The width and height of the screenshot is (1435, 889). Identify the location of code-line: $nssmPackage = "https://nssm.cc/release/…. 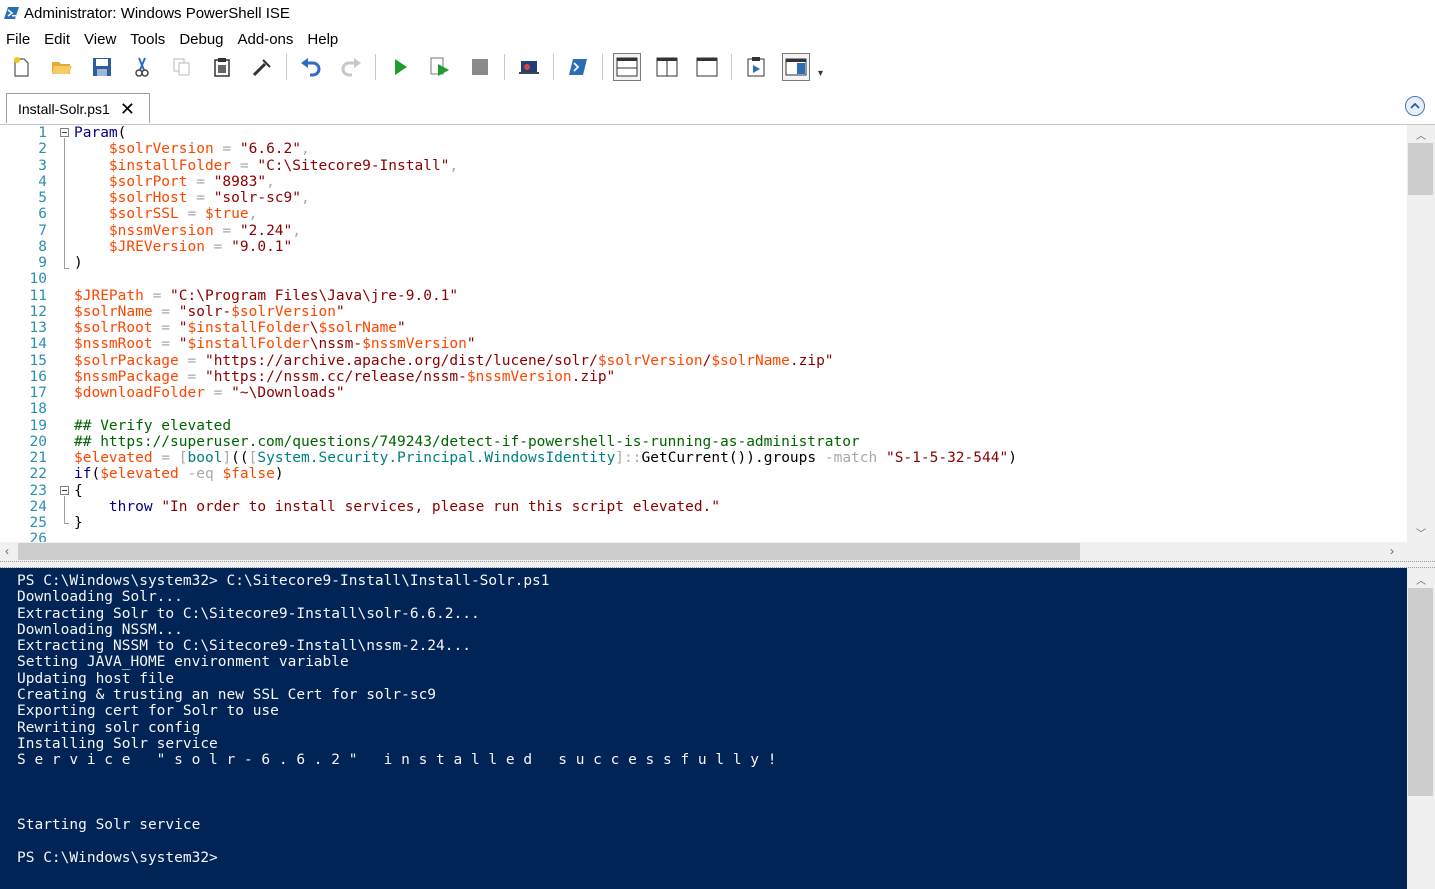
(545, 377).